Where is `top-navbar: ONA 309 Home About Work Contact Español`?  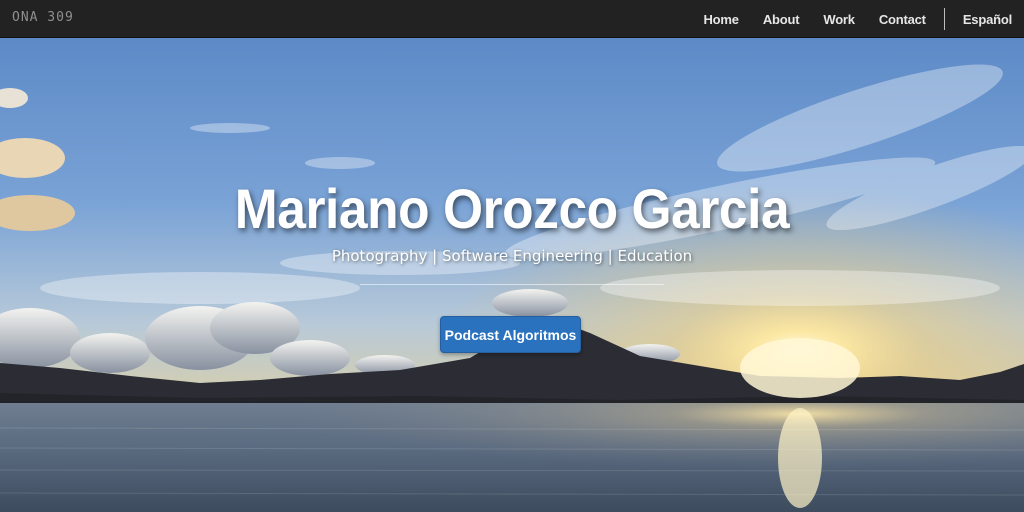 top-navbar: ONA 309 Home About Work Contact Español is located at coordinates (512, 19).